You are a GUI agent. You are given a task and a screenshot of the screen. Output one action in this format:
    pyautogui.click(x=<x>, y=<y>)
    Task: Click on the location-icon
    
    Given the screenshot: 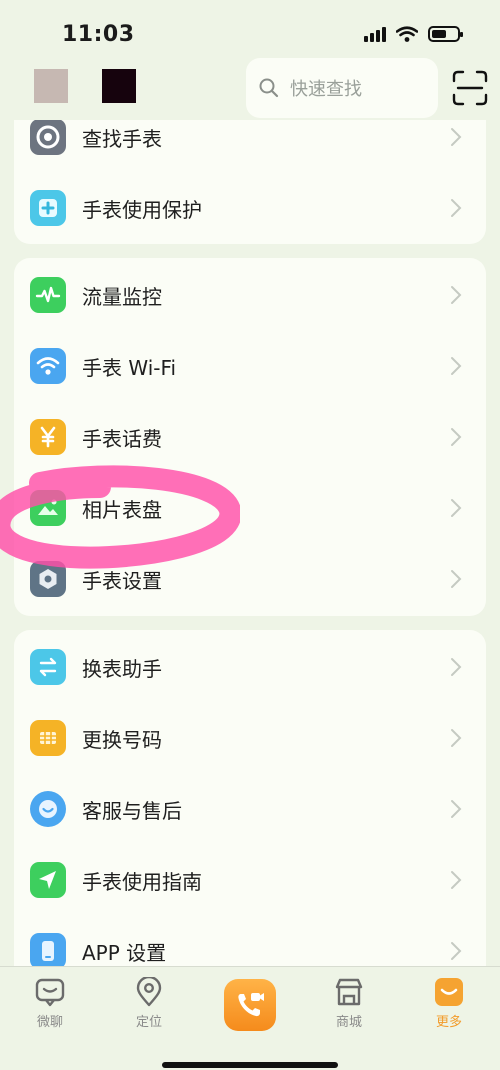 What is the action you would take?
    pyautogui.click(x=149, y=992)
    